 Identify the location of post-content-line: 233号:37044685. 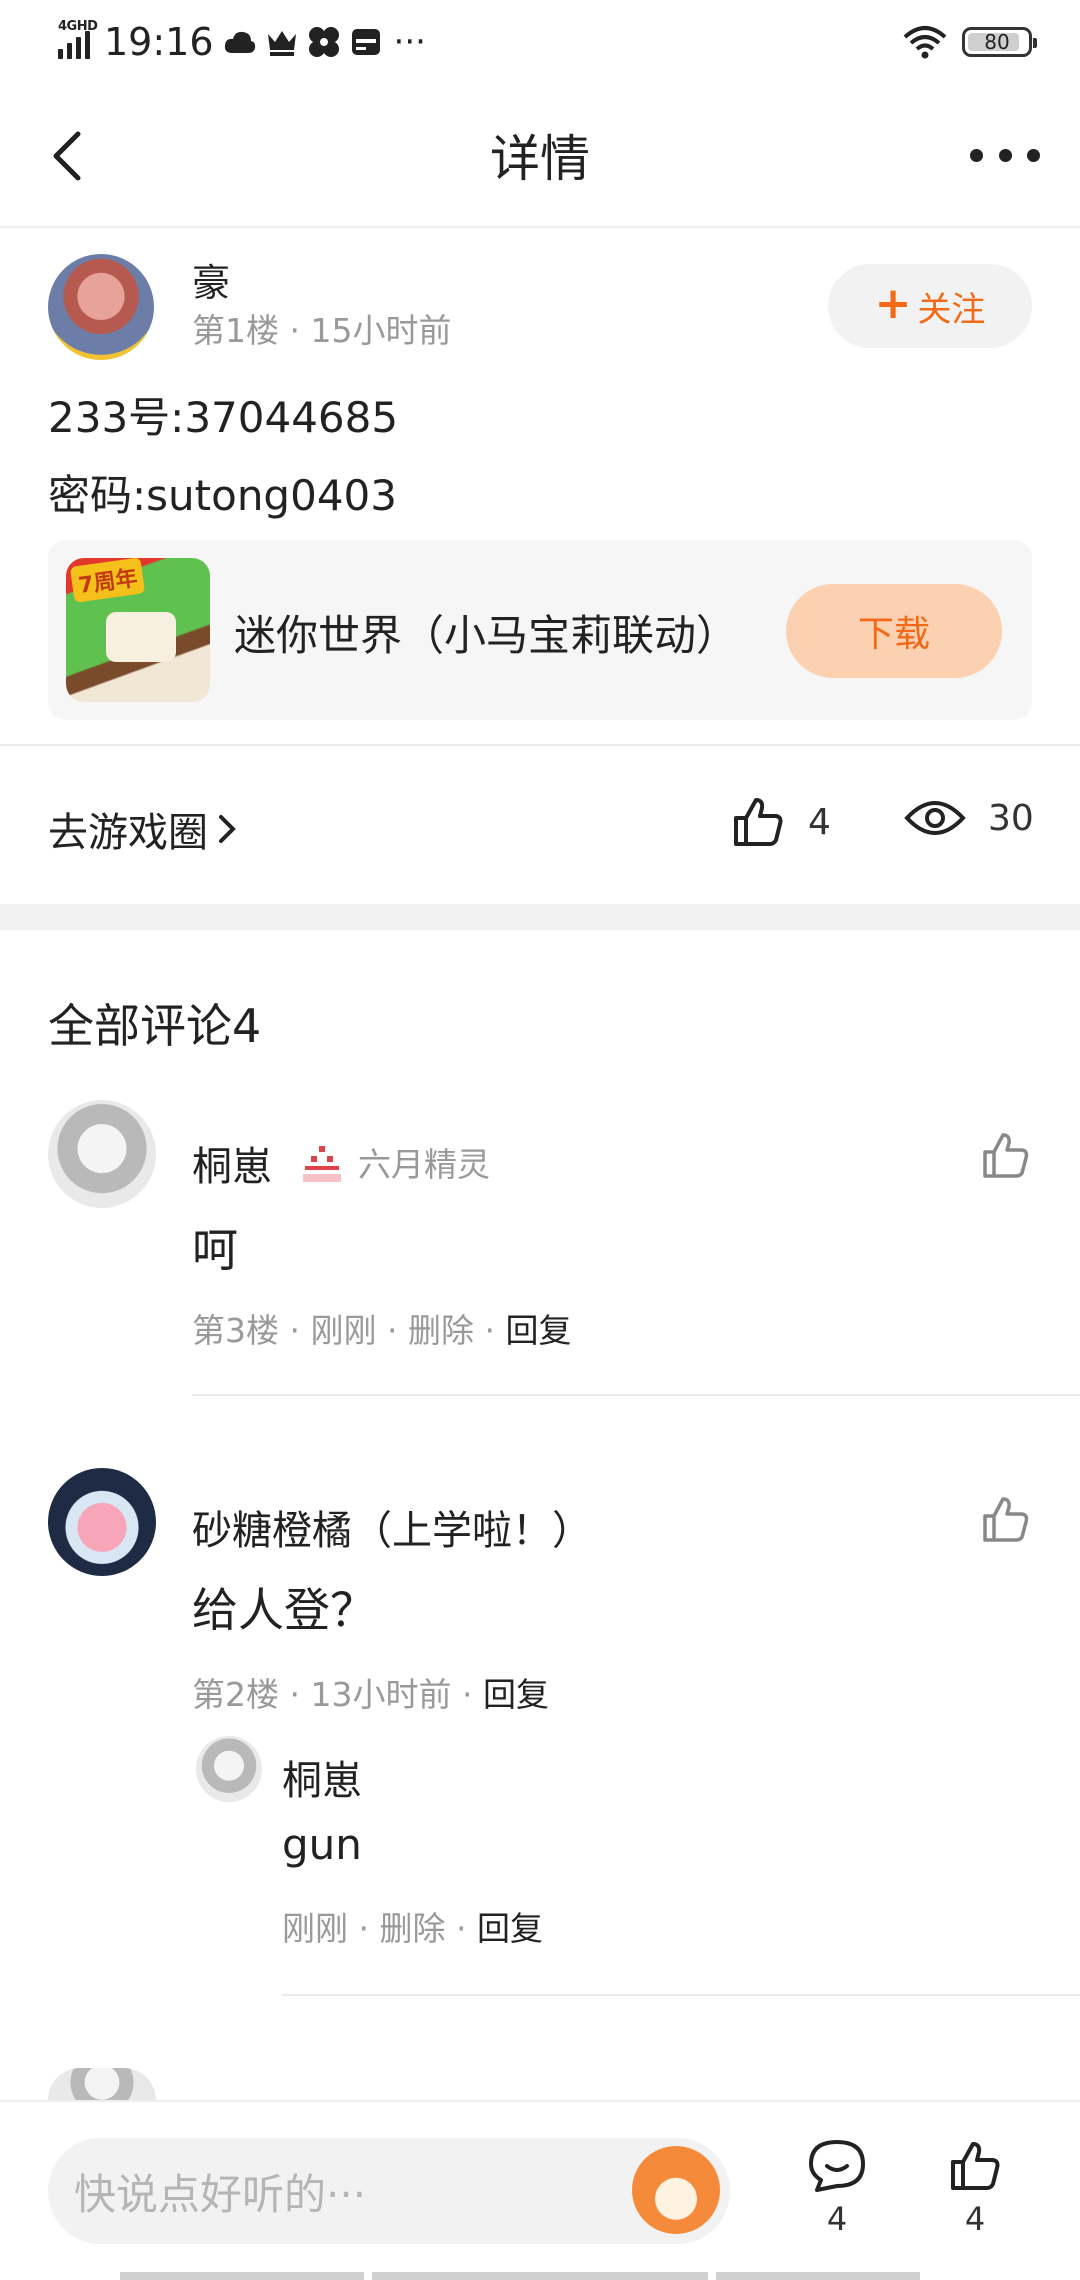
(223, 417).